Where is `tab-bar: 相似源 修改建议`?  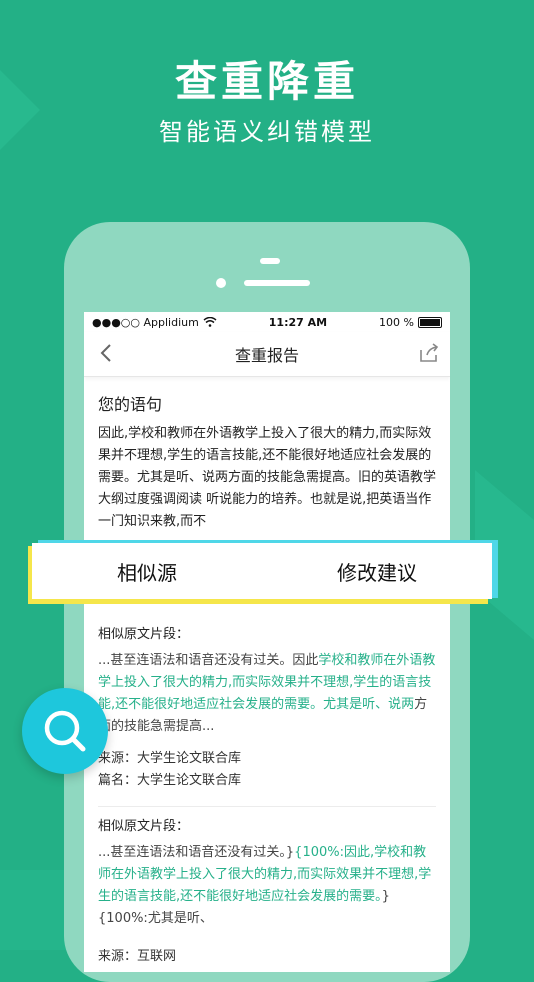 tab-bar: 相似源 修改建议 is located at coordinates (262, 571).